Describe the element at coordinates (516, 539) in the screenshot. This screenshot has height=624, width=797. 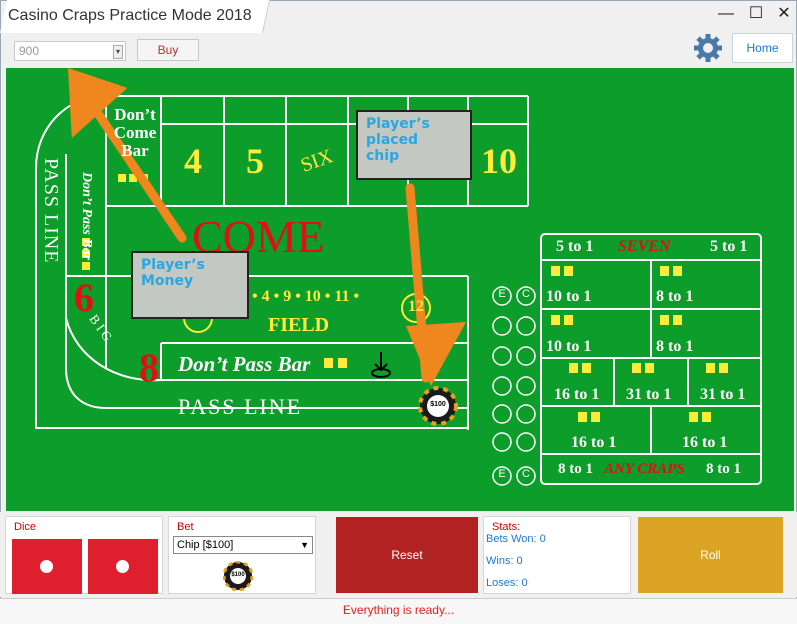
I see `bets-won-stat: Bets Won: 0` at that location.